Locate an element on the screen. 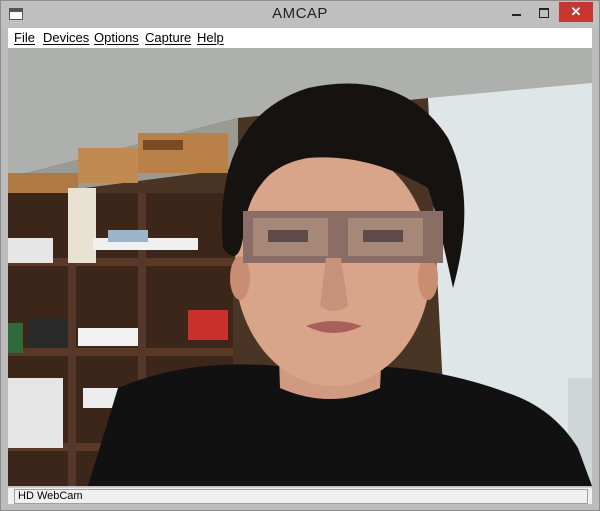  close-button: ✕ is located at coordinates (576, 12).